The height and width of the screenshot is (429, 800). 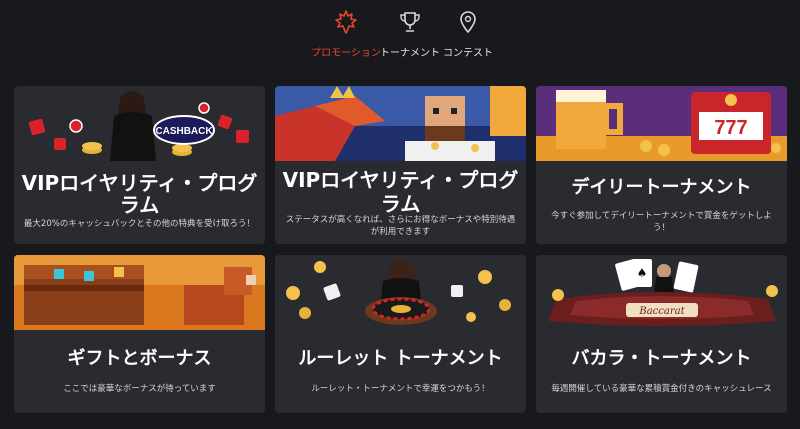 What do you see at coordinates (661, 389) in the screenshot?
I see `card-description: 毎週開催している豪華な累積賞金付きのキャッシュレース` at bounding box center [661, 389].